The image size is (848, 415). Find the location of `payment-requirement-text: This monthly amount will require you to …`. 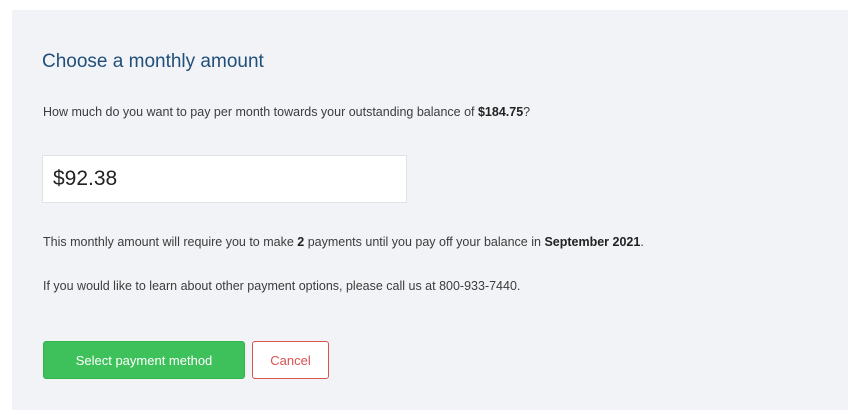

payment-requirement-text: This monthly amount will require you to … is located at coordinates (343, 242).